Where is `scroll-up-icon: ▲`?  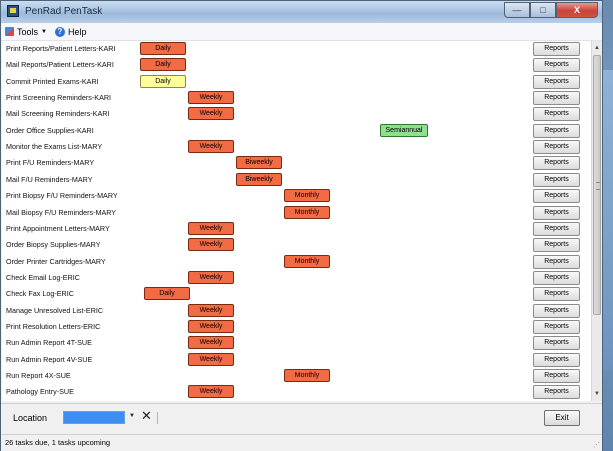
scroll-up-icon: ▲ is located at coordinates (597, 48).